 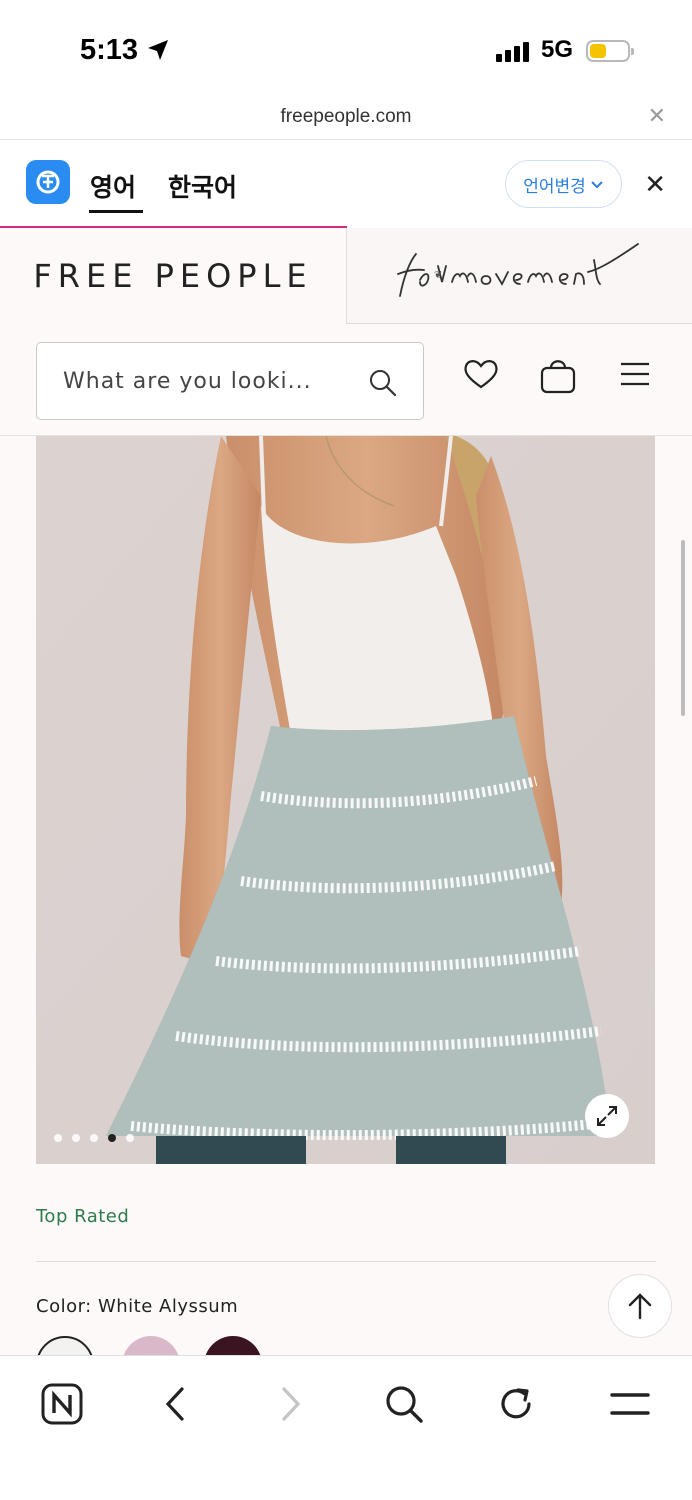 I want to click on search-box, so click(x=230, y=381).